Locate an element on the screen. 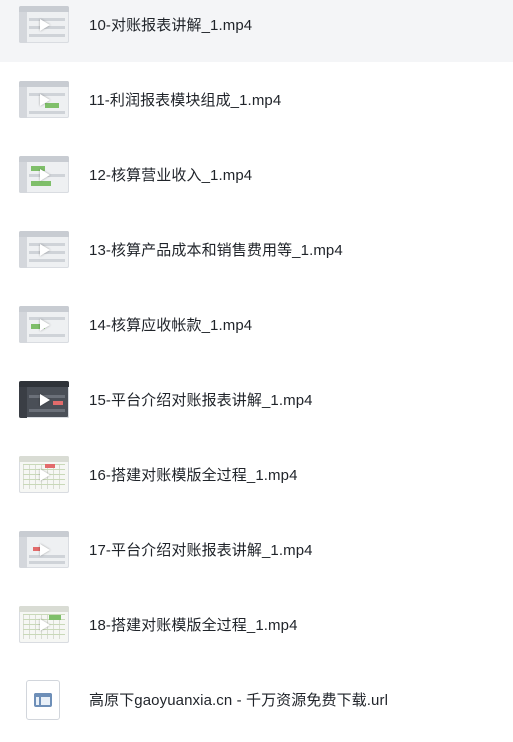 This screenshot has height=742, width=513. file-name: 12-核算营业收入_1.mp4 is located at coordinates (171, 175).